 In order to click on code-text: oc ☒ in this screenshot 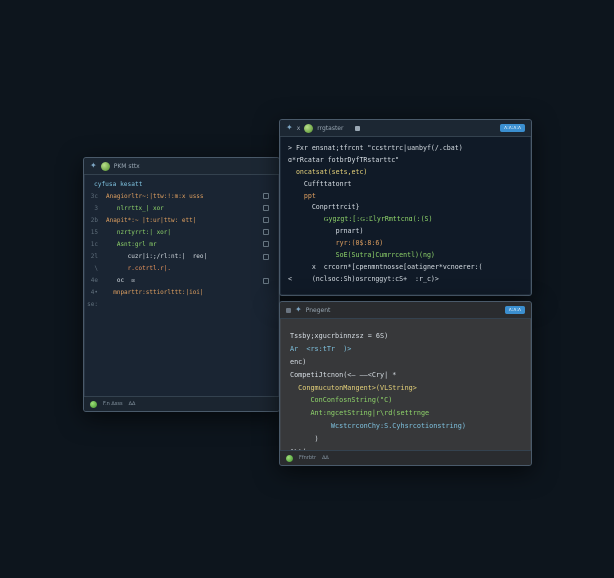, I will do `click(120, 281)`.